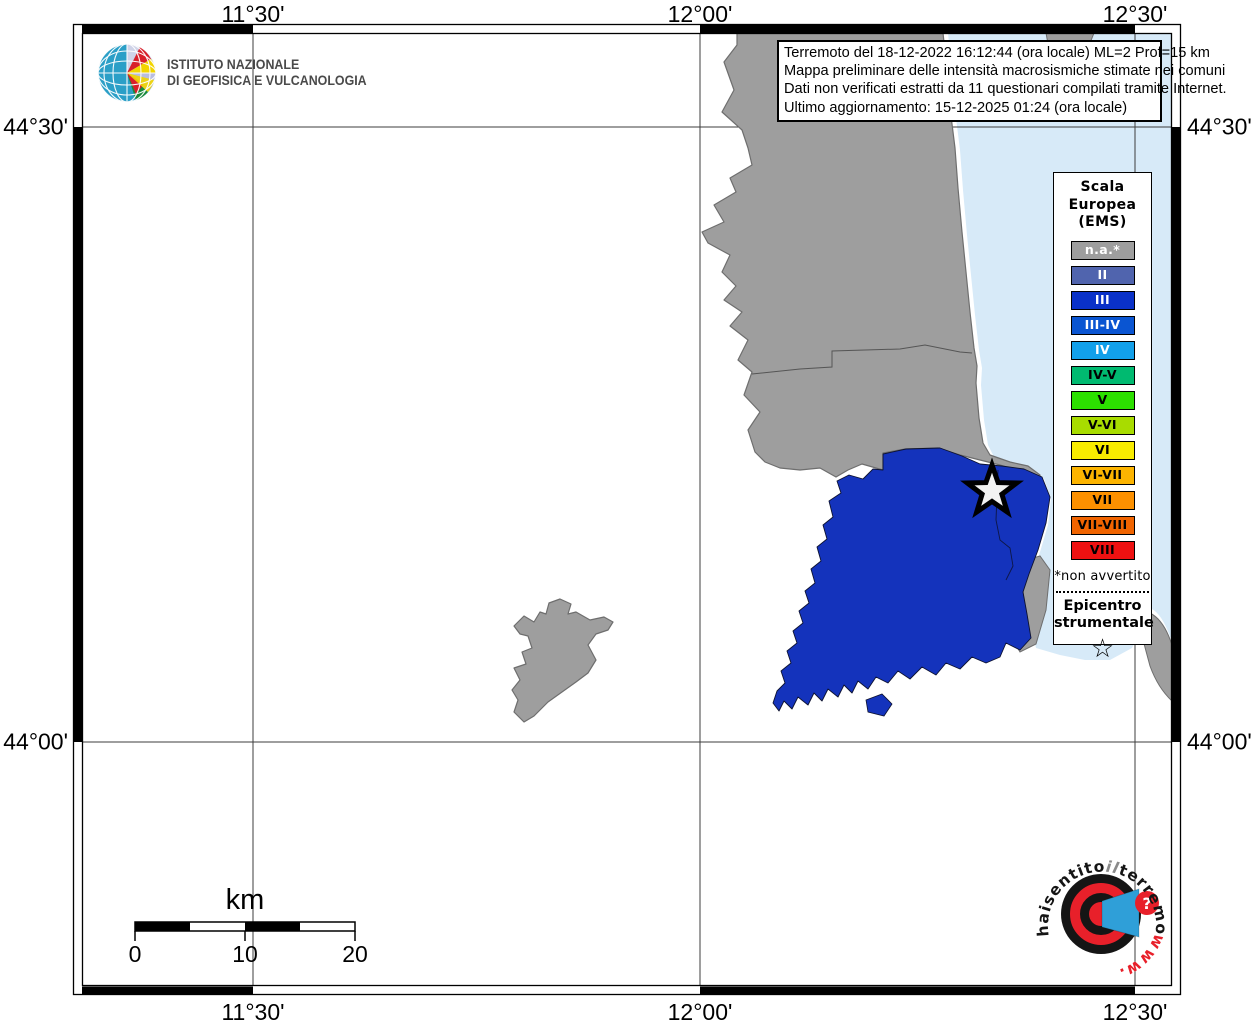 The width and height of the screenshot is (1255, 1026). I want to click on legend-title-line3: (EMS), so click(1102, 222).